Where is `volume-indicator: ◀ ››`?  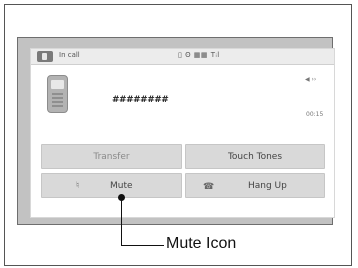 volume-indicator: ◀ ›› is located at coordinates (311, 79).